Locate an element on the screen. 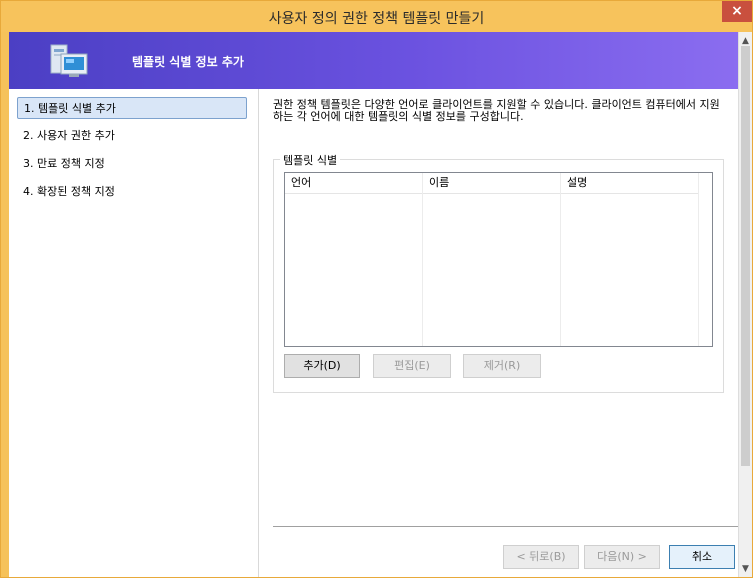 Image resolution: width=753 pixels, height=578 pixels. remove-button: 제거(R) is located at coordinates (502, 366).